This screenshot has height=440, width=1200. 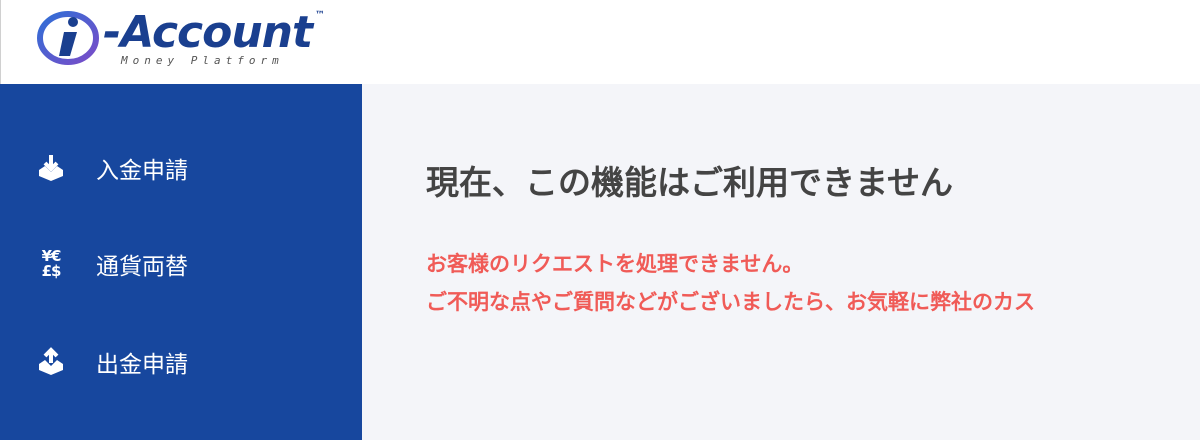 I want to click on error-message-line-1: お客様のリクエストを処理できません。, so click(x=615, y=264).